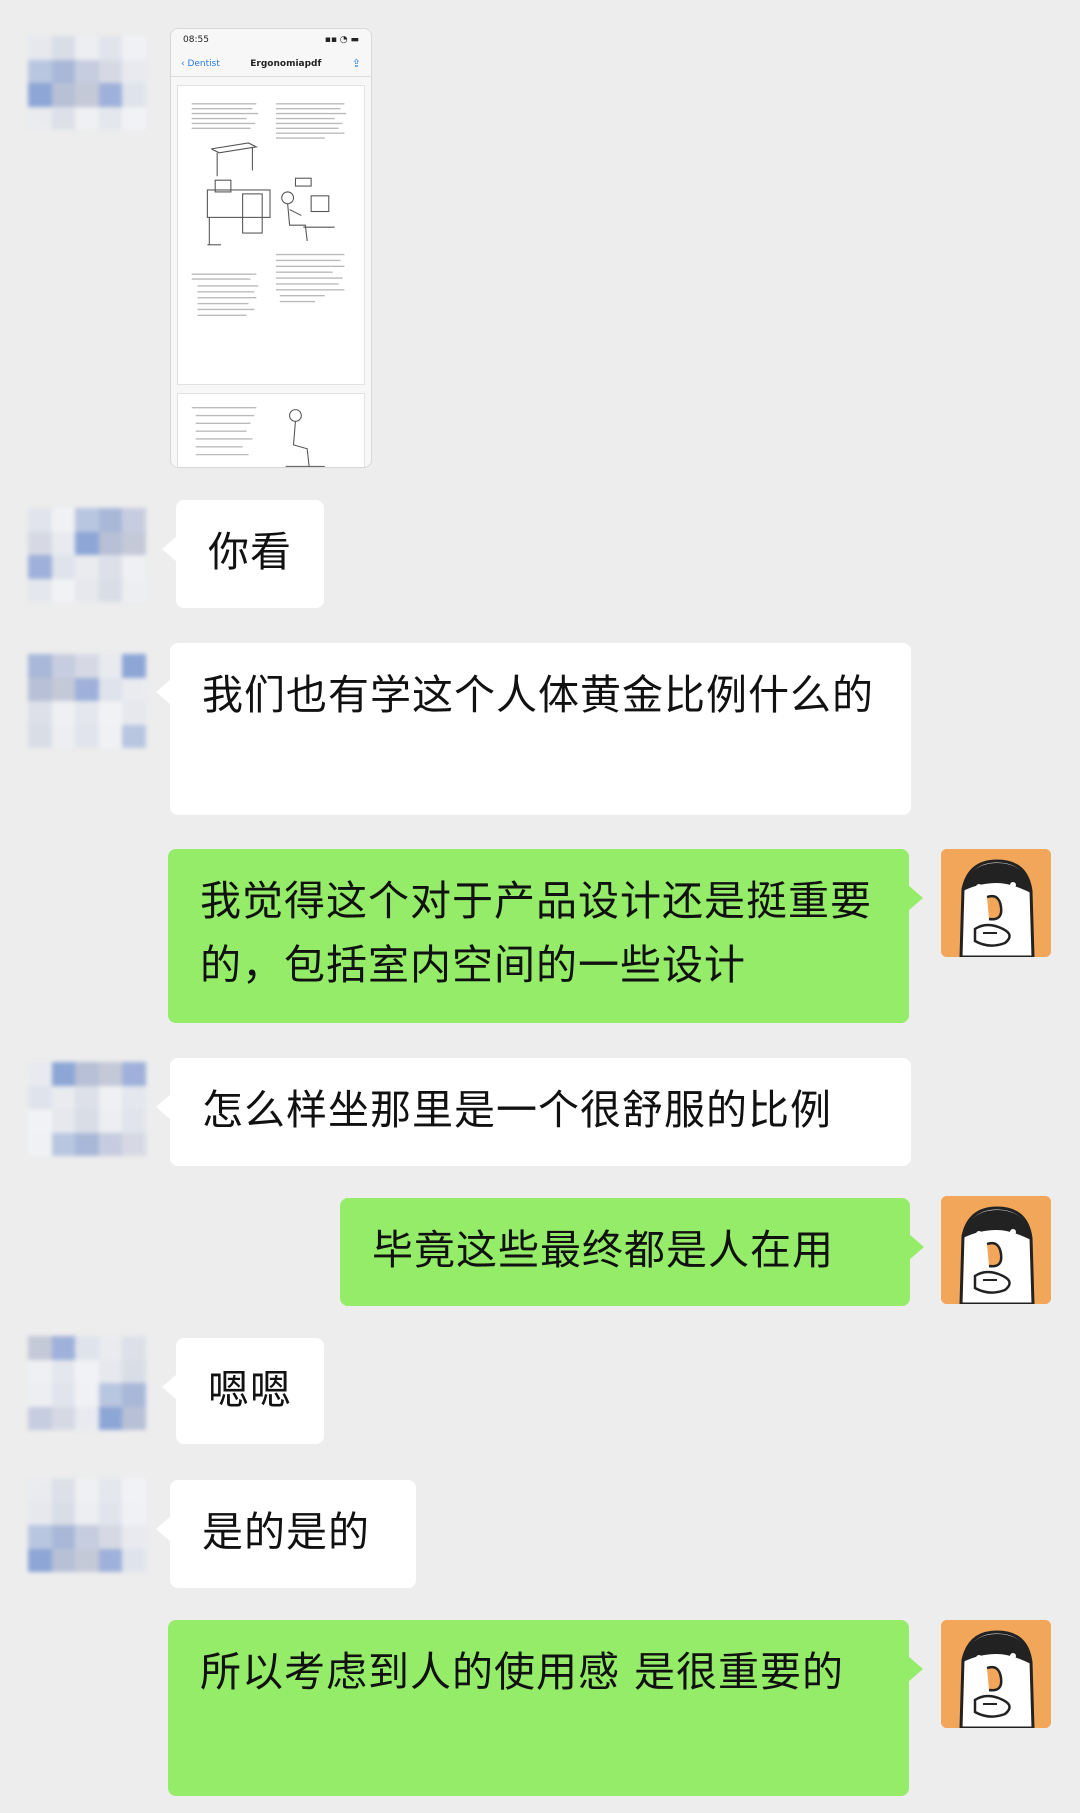  Describe the element at coordinates (632, 1252) in the screenshot. I see `message-bubble-outgoing: 毕竟这些最终都是人在用` at that location.